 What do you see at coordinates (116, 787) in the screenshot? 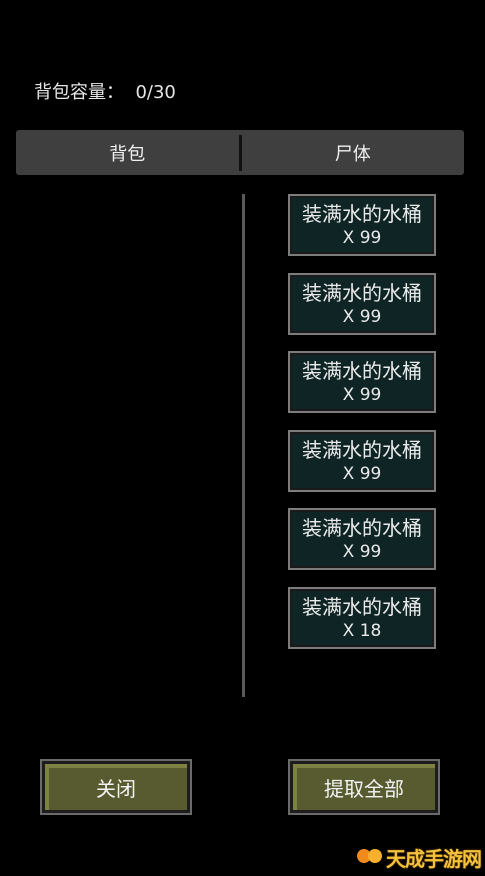
I see `close-button: 关闭` at bounding box center [116, 787].